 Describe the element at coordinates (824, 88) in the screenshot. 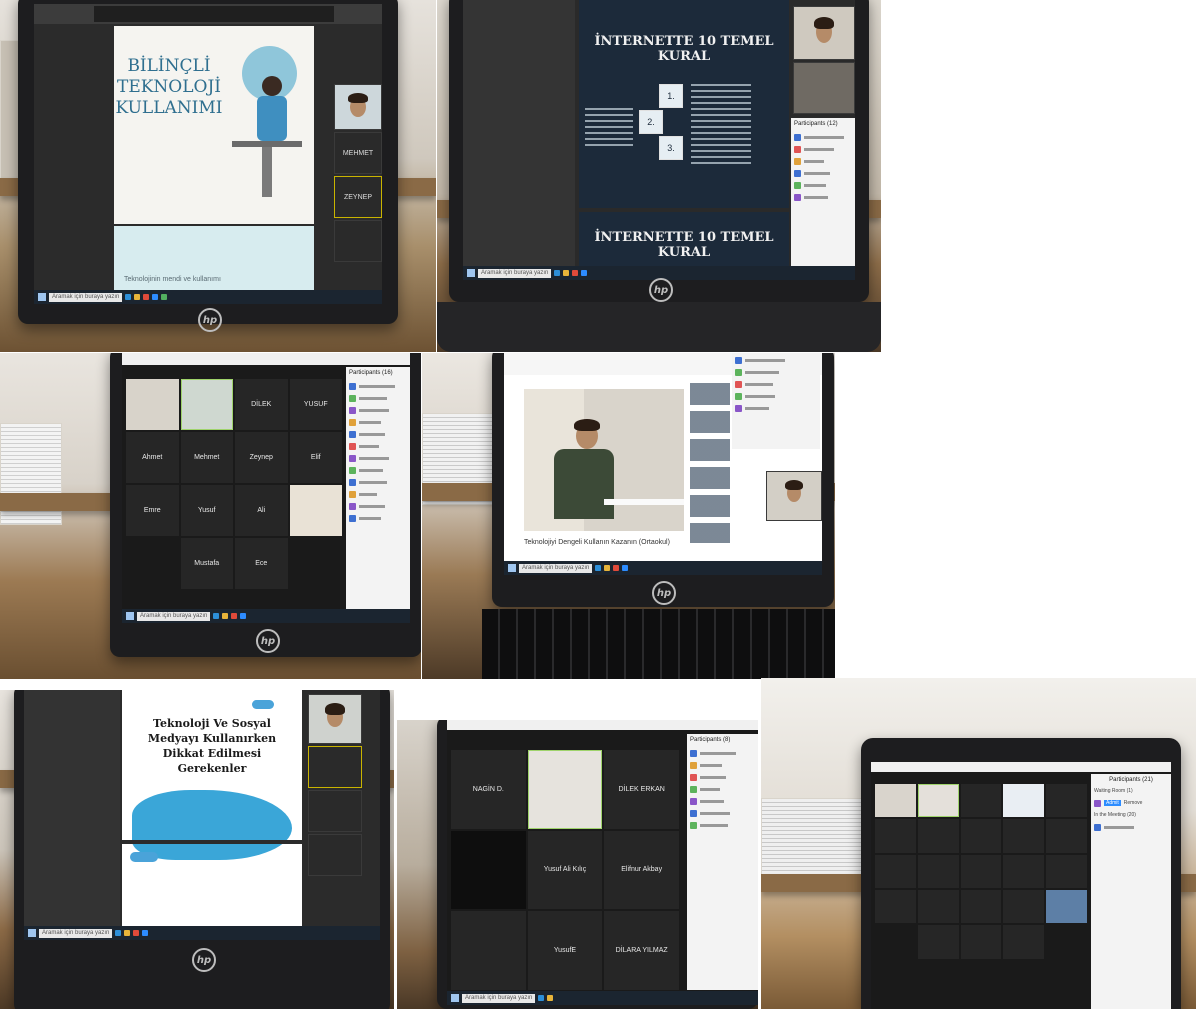

I see `video-tile-child` at that location.